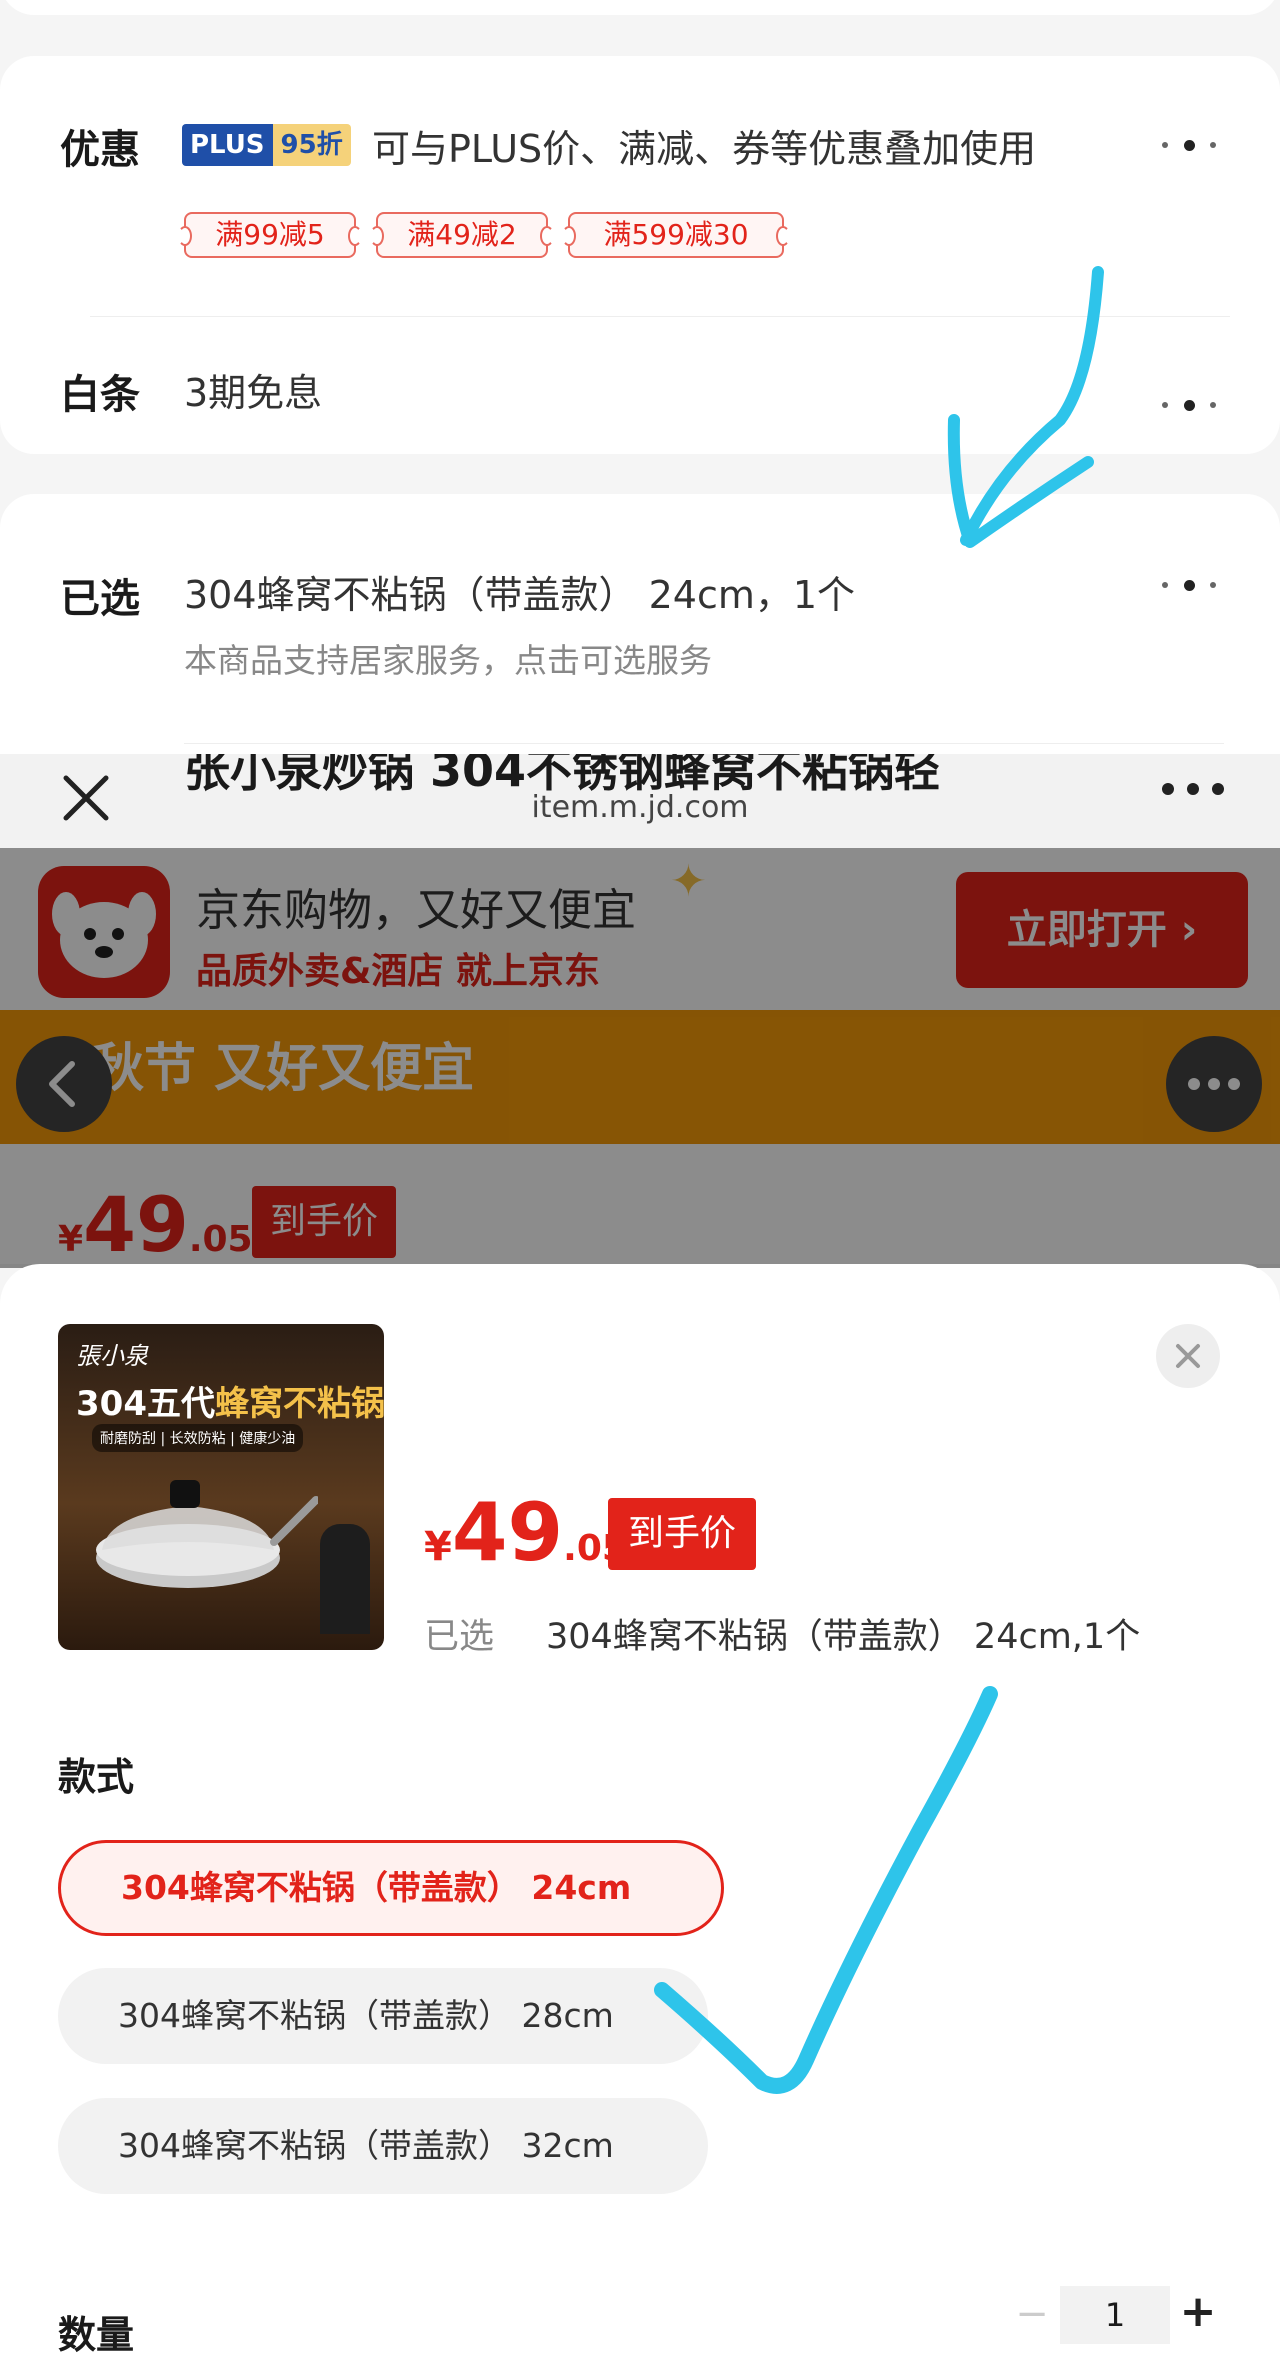  I want to click on coupon-3: 满599减30, so click(676, 235).